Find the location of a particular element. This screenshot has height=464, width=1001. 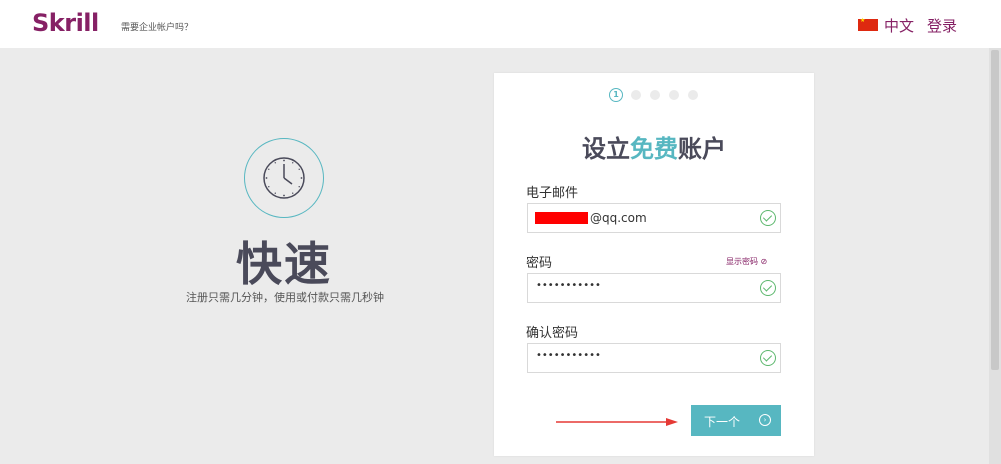

china-flag-icon is located at coordinates (868, 24).